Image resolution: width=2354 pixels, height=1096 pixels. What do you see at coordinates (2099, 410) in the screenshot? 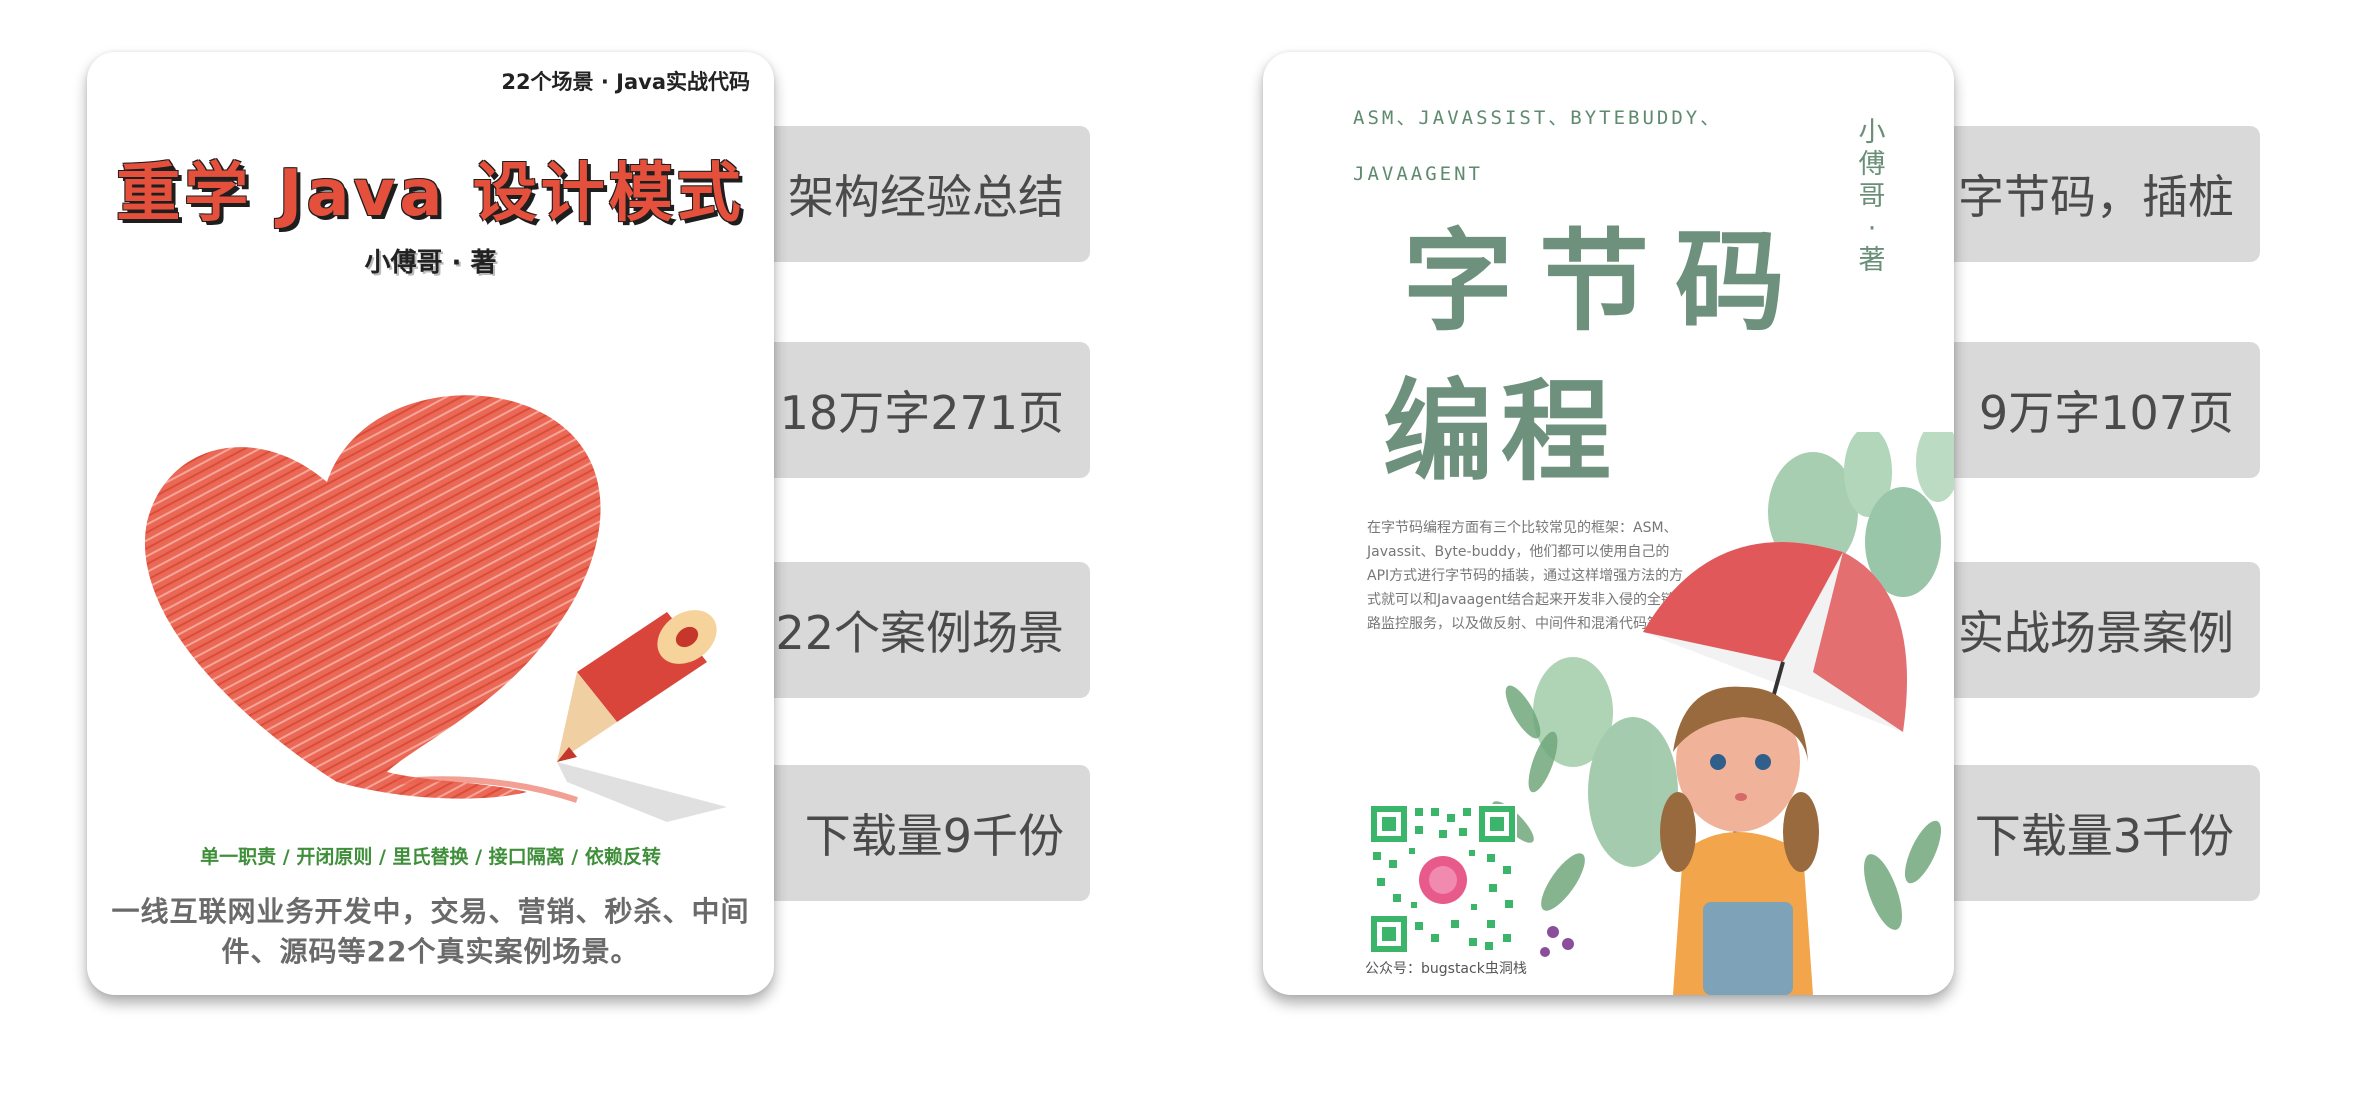
I see `book2-tag-wordcount: 9万字107页` at bounding box center [2099, 410].